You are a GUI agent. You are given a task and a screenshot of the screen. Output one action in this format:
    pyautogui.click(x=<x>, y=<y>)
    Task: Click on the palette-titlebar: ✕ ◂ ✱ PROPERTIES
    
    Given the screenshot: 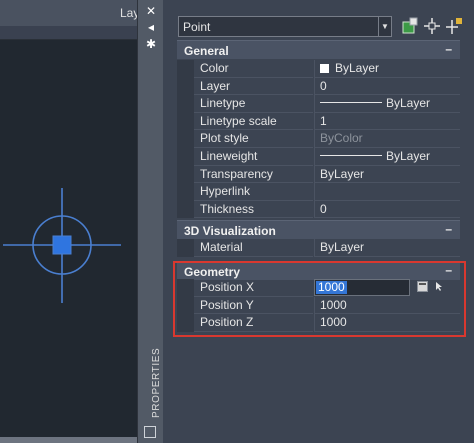 What is the action you would take?
    pyautogui.click(x=150, y=221)
    